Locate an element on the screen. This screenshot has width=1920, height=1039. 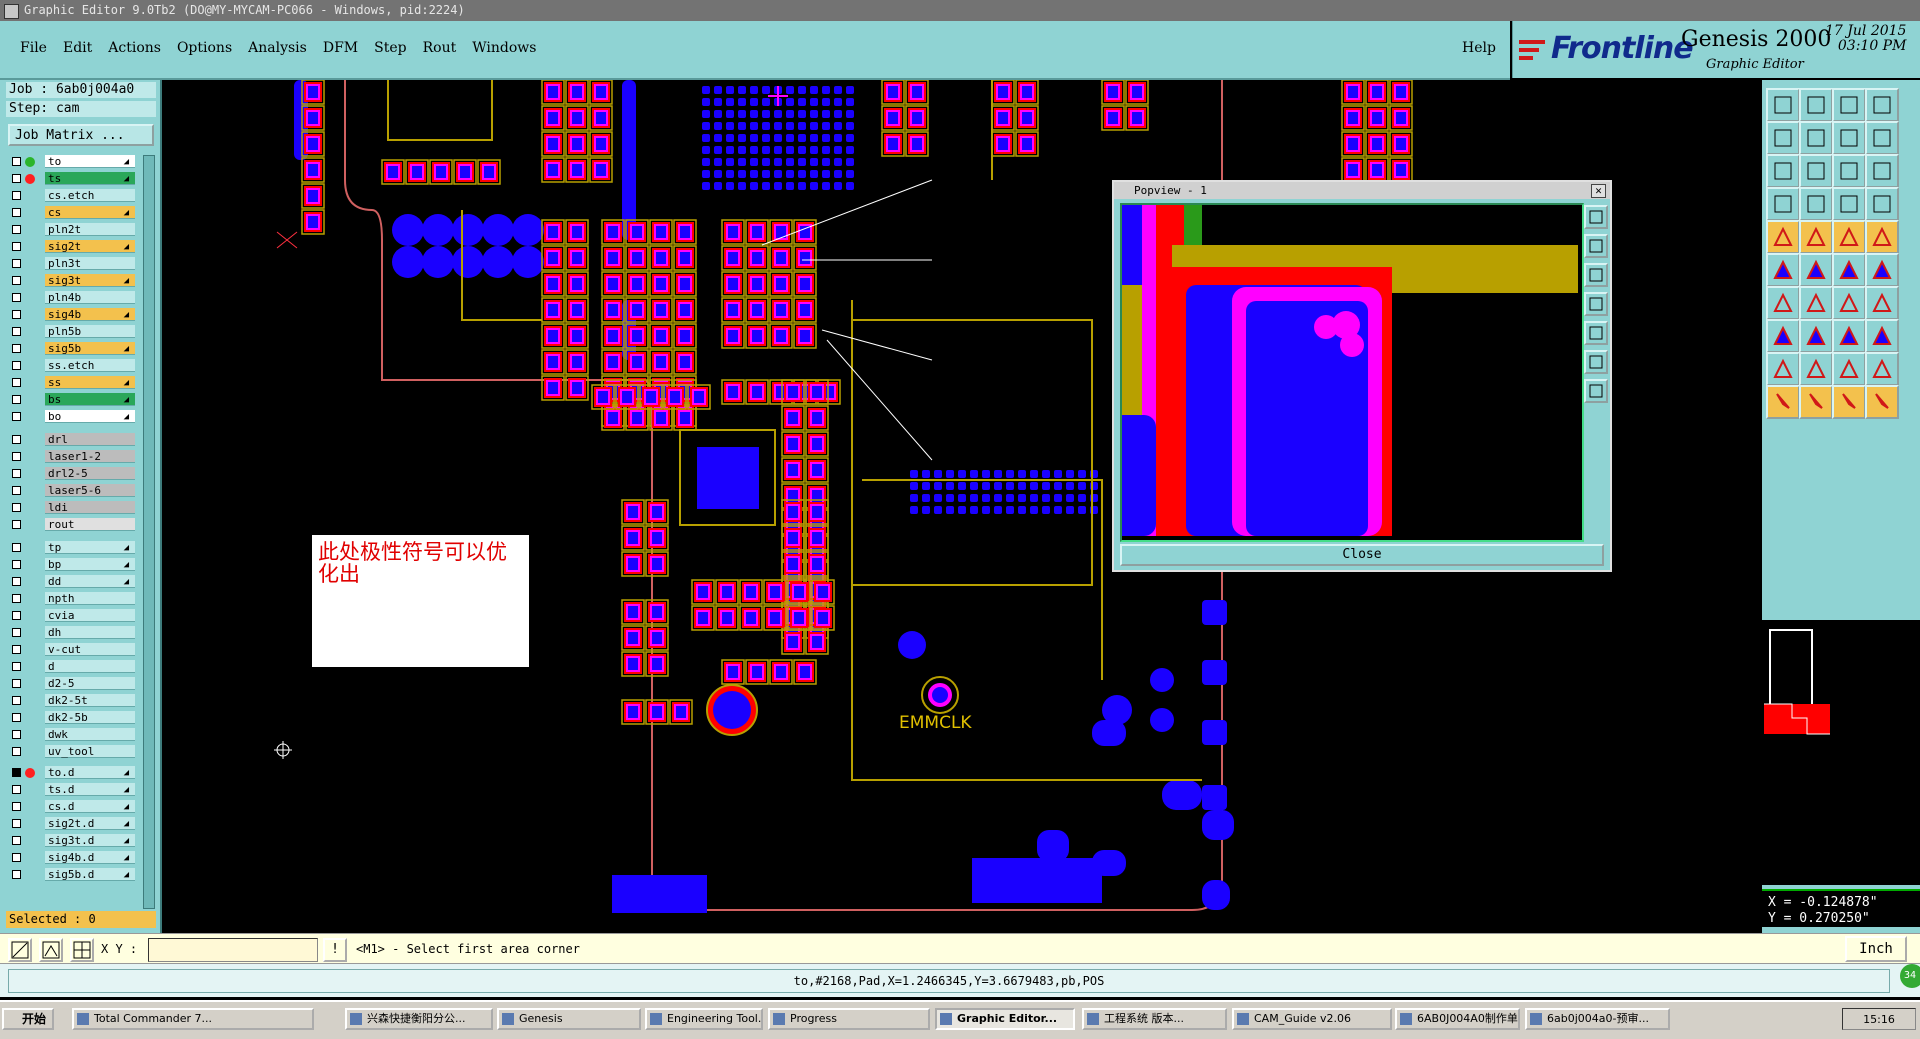
layer-name: to ◢ is located at coordinates (90, 161).